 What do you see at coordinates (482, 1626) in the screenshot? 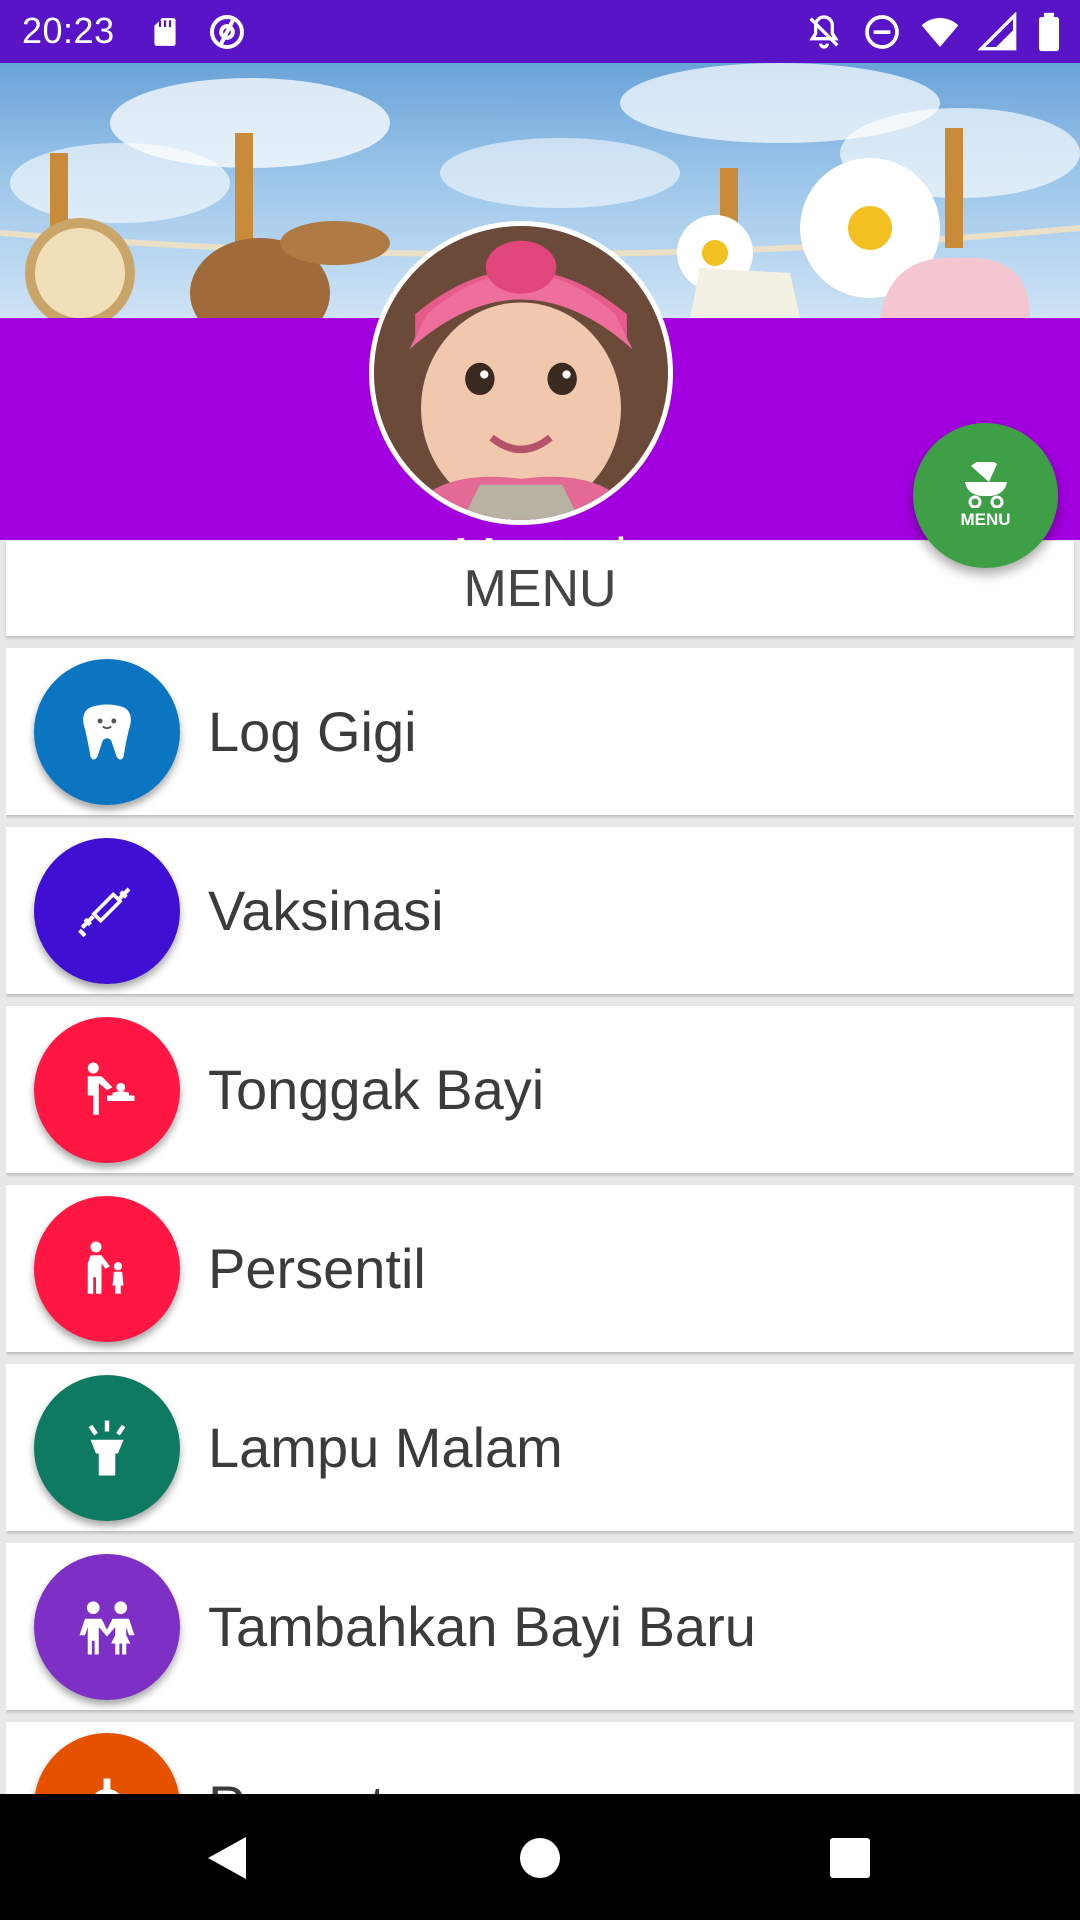
I see `menu-item-label: Tambahkan Bayi Baru` at bounding box center [482, 1626].